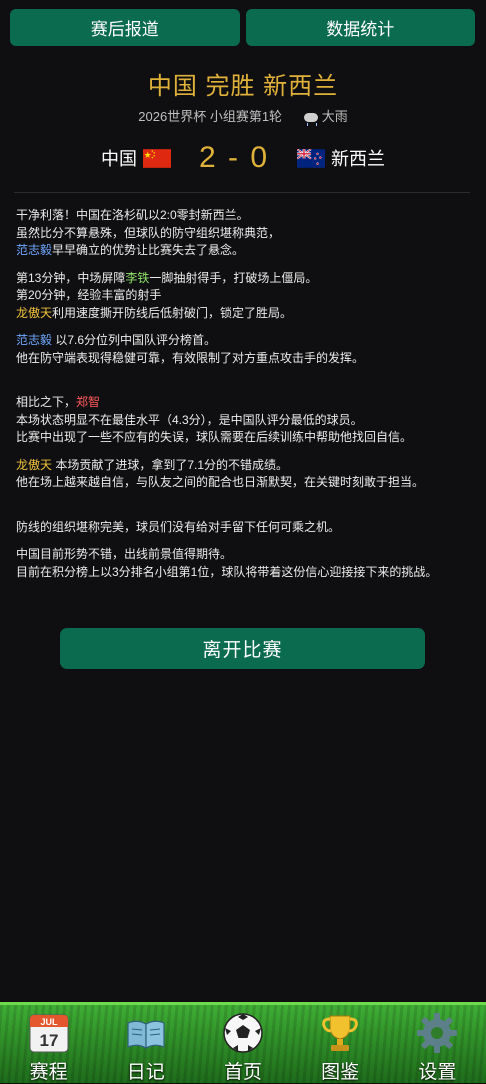 The width and height of the screenshot is (486, 1084). I want to click on final-score: 2 - 0, so click(234, 157).